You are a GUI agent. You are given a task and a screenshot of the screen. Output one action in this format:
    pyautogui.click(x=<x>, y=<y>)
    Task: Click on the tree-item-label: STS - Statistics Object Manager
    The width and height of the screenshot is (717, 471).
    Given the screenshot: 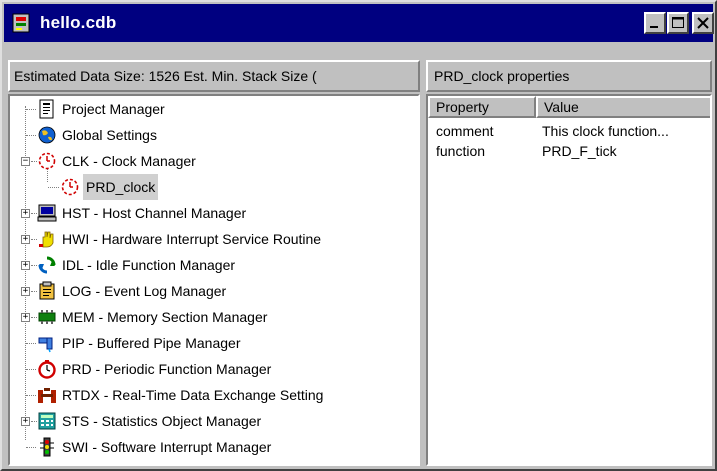 What is the action you would take?
    pyautogui.click(x=162, y=421)
    